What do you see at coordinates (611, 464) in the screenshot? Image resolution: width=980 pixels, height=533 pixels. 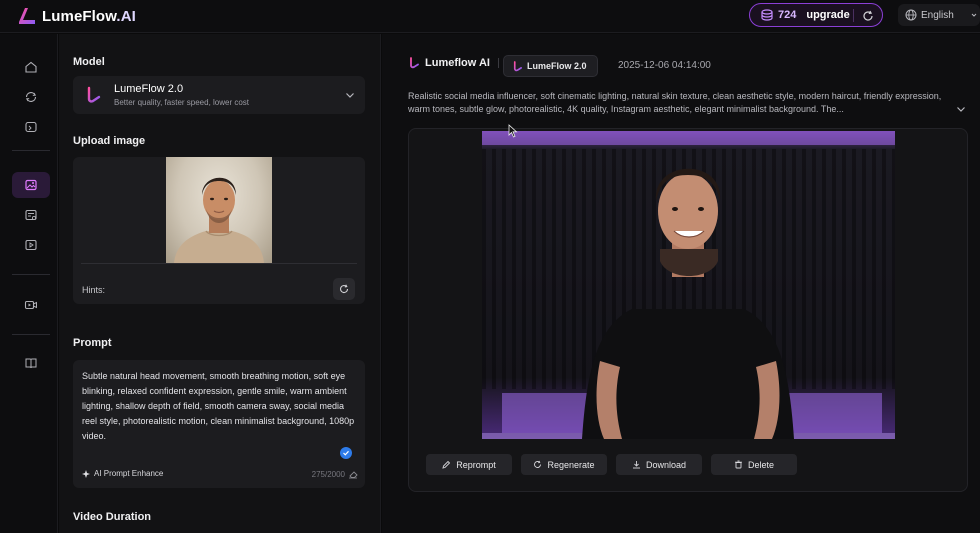 I see `result-actions: Reprompt Regenerate Download Delete` at bounding box center [611, 464].